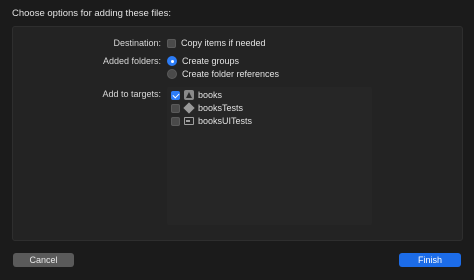 The image size is (474, 280). Describe the element at coordinates (189, 95) in the screenshot. I see `app-target-icon` at that location.